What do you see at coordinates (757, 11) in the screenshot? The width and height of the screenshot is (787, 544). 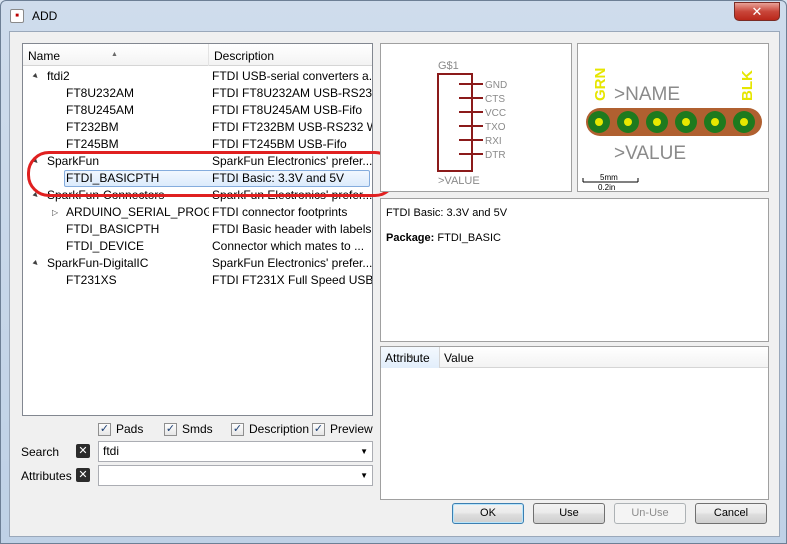 I see `close-button: ✕` at bounding box center [757, 11].